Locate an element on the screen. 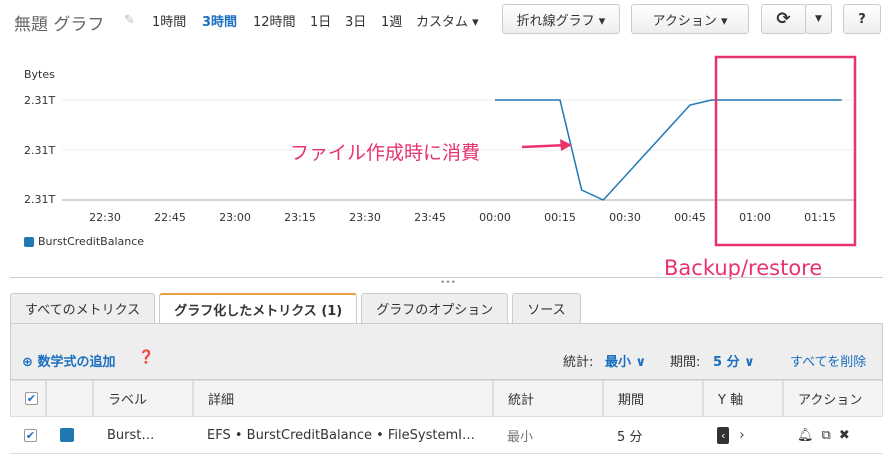 The width and height of the screenshot is (893, 458). period-dropdown: 5 分 ∨ is located at coordinates (734, 360).